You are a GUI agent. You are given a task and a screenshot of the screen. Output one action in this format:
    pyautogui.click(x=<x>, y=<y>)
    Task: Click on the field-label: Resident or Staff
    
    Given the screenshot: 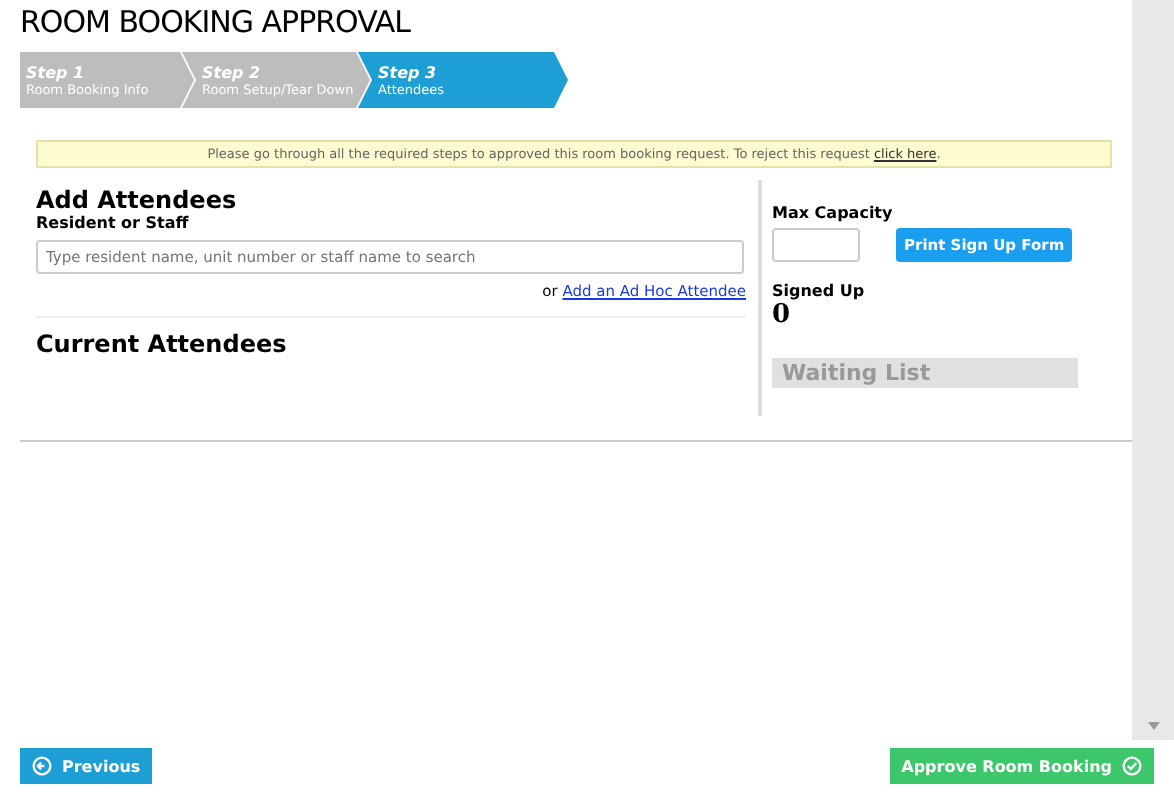 What is the action you would take?
    pyautogui.click(x=113, y=223)
    